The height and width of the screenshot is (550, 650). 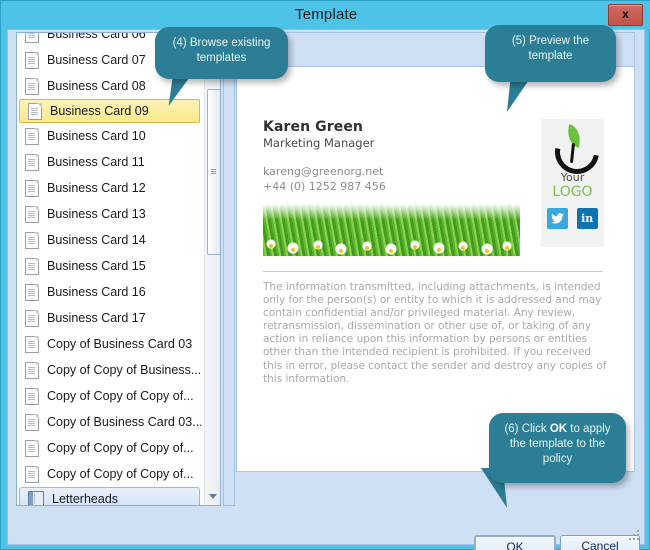 What do you see at coordinates (96, 136) in the screenshot?
I see `list-item-label: Business Card 10` at bounding box center [96, 136].